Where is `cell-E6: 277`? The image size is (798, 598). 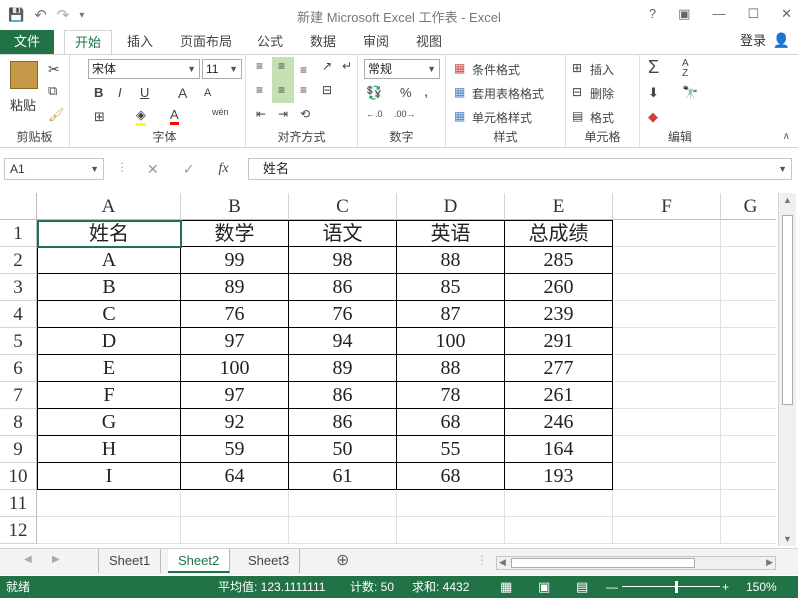 cell-E6: 277 is located at coordinates (559, 368).